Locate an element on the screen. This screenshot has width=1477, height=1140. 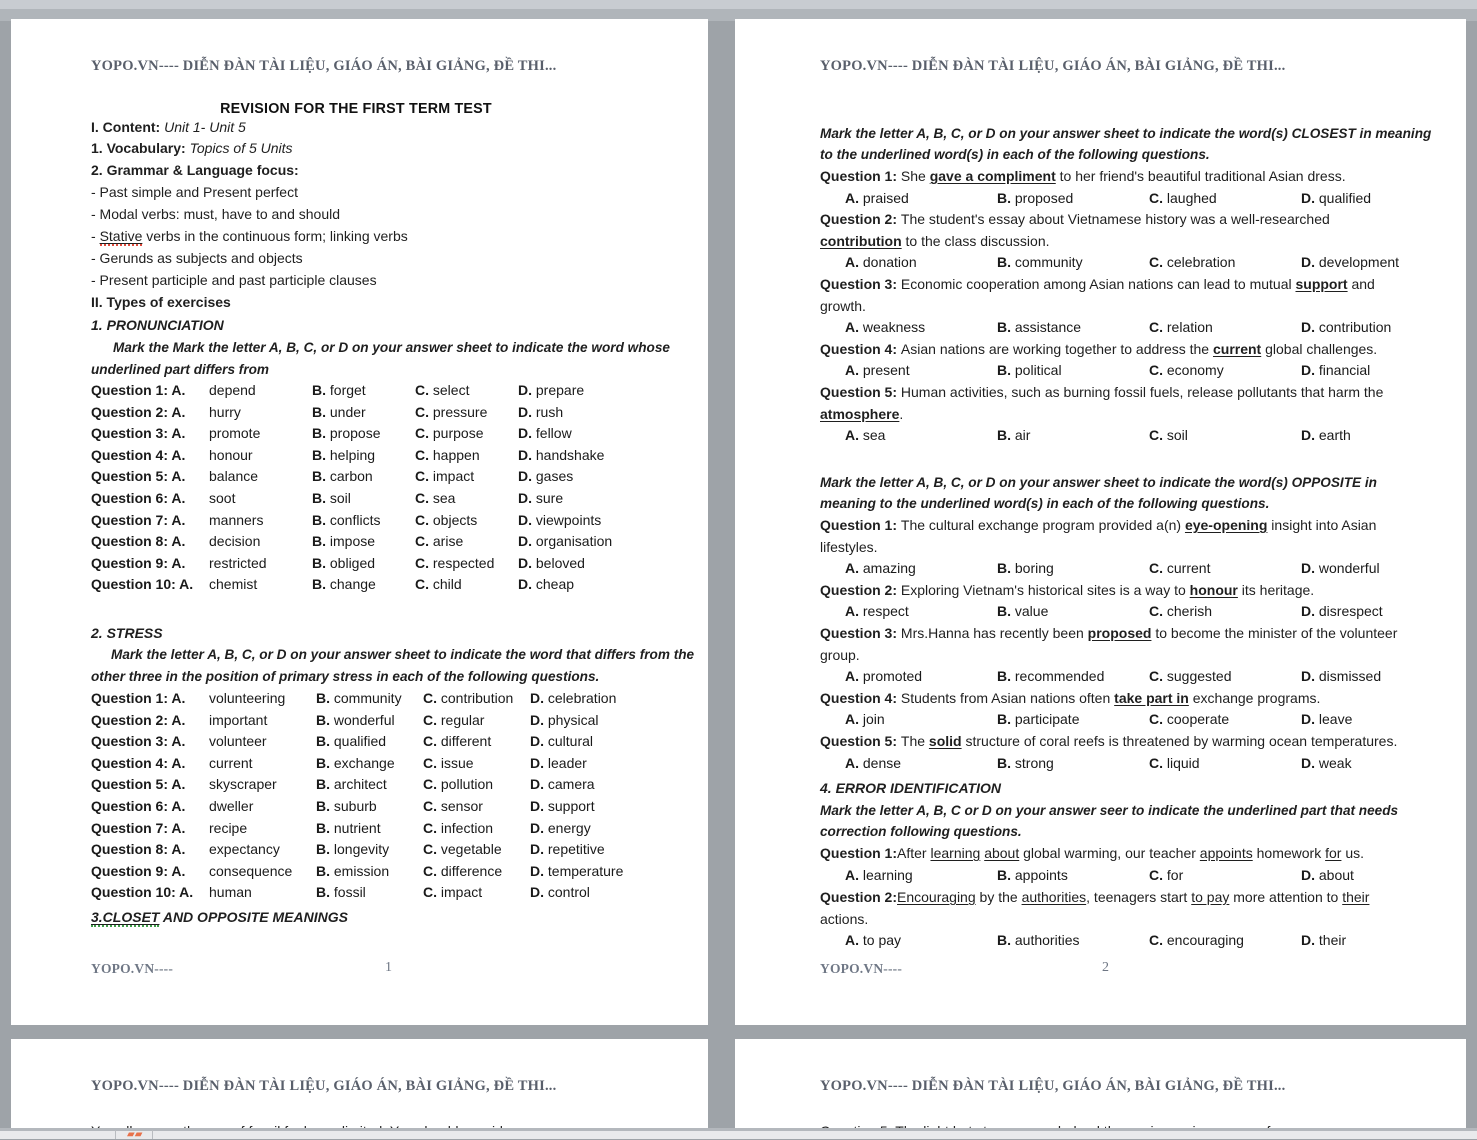
option-c: C. for is located at coordinates (1225, 876).